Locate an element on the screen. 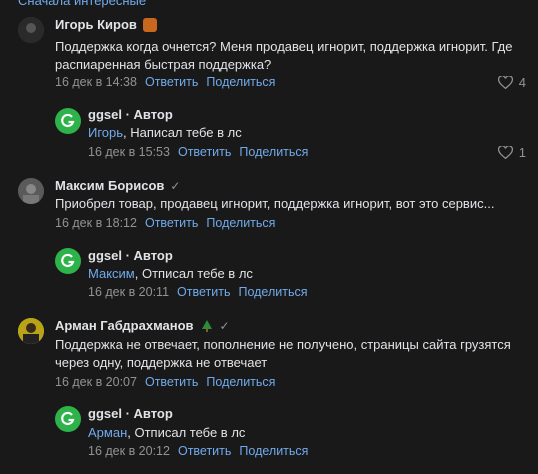 The height and width of the screenshot is (474, 538). comment-author-row: Игорь Киров is located at coordinates (106, 24).